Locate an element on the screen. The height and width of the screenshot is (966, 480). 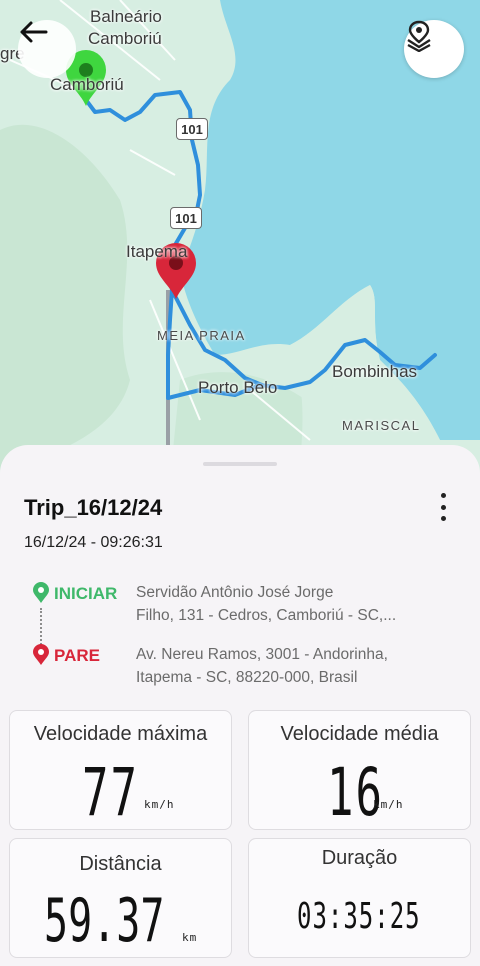
layers-pin-icon is located at coordinates (419, 36).